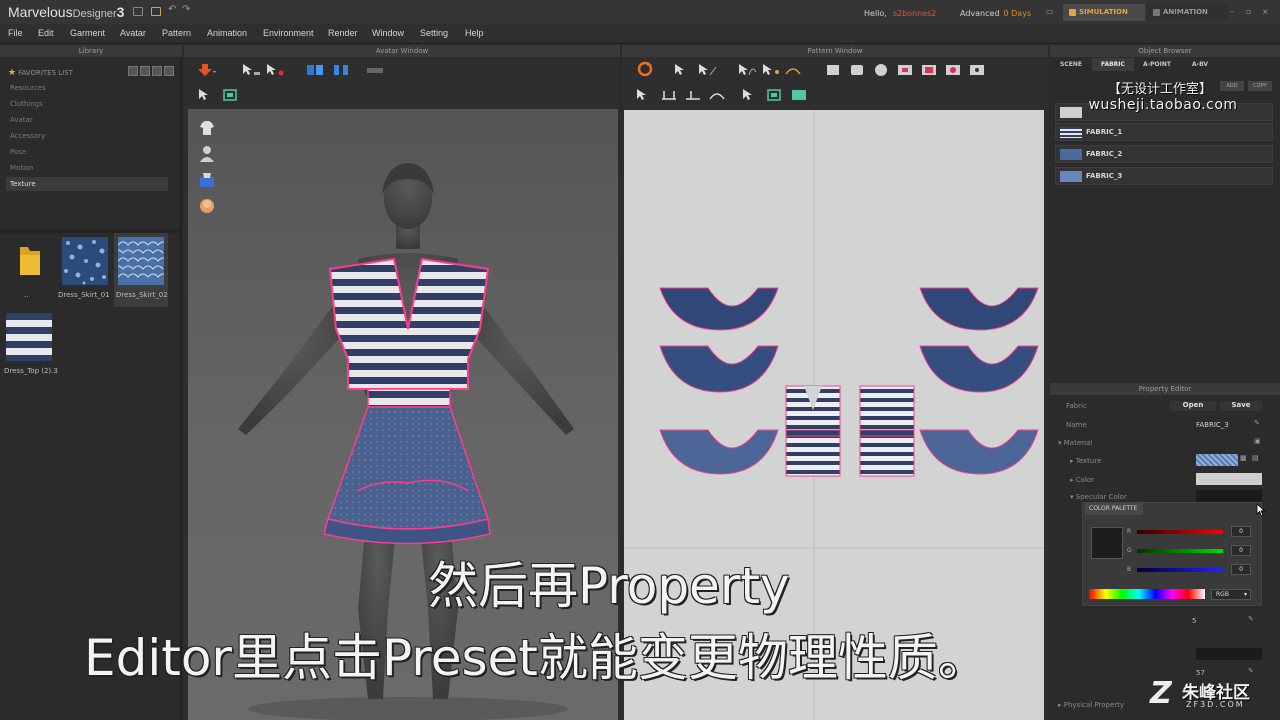 Image resolution: width=1280 pixels, height=720 pixels. What do you see at coordinates (1194, 621) in the screenshot?
I see `value-5: 5` at bounding box center [1194, 621].